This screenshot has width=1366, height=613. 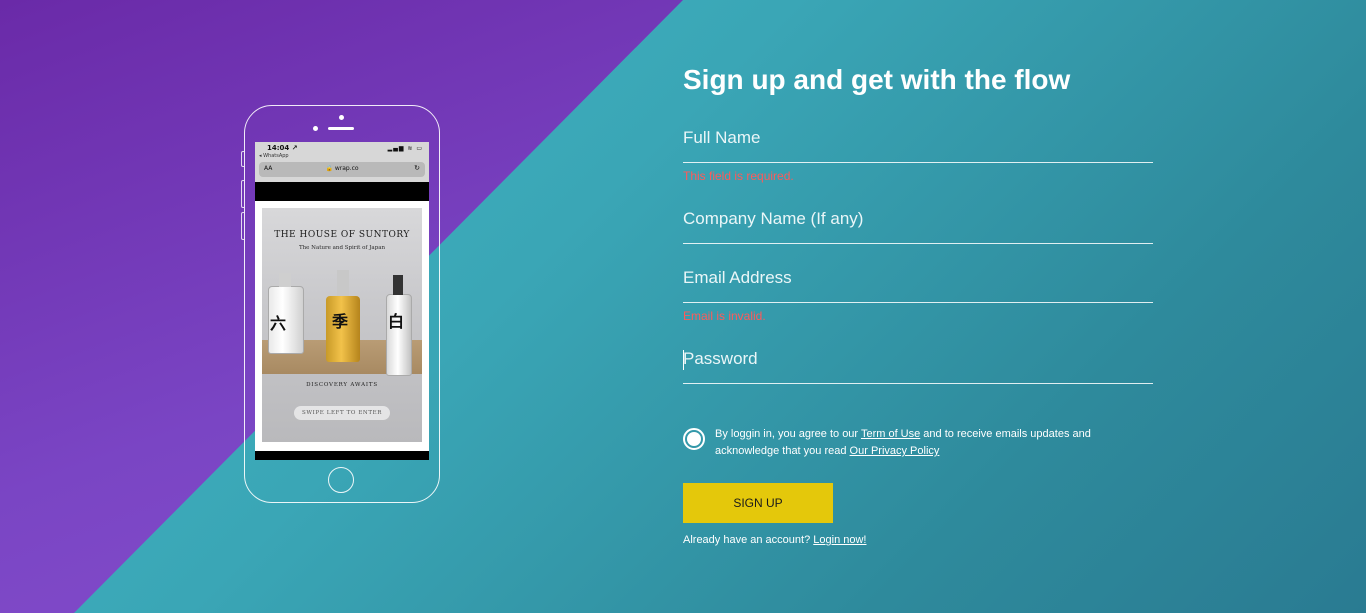 What do you see at coordinates (315, 128) in the screenshot?
I see `phone-camera-dot` at bounding box center [315, 128].